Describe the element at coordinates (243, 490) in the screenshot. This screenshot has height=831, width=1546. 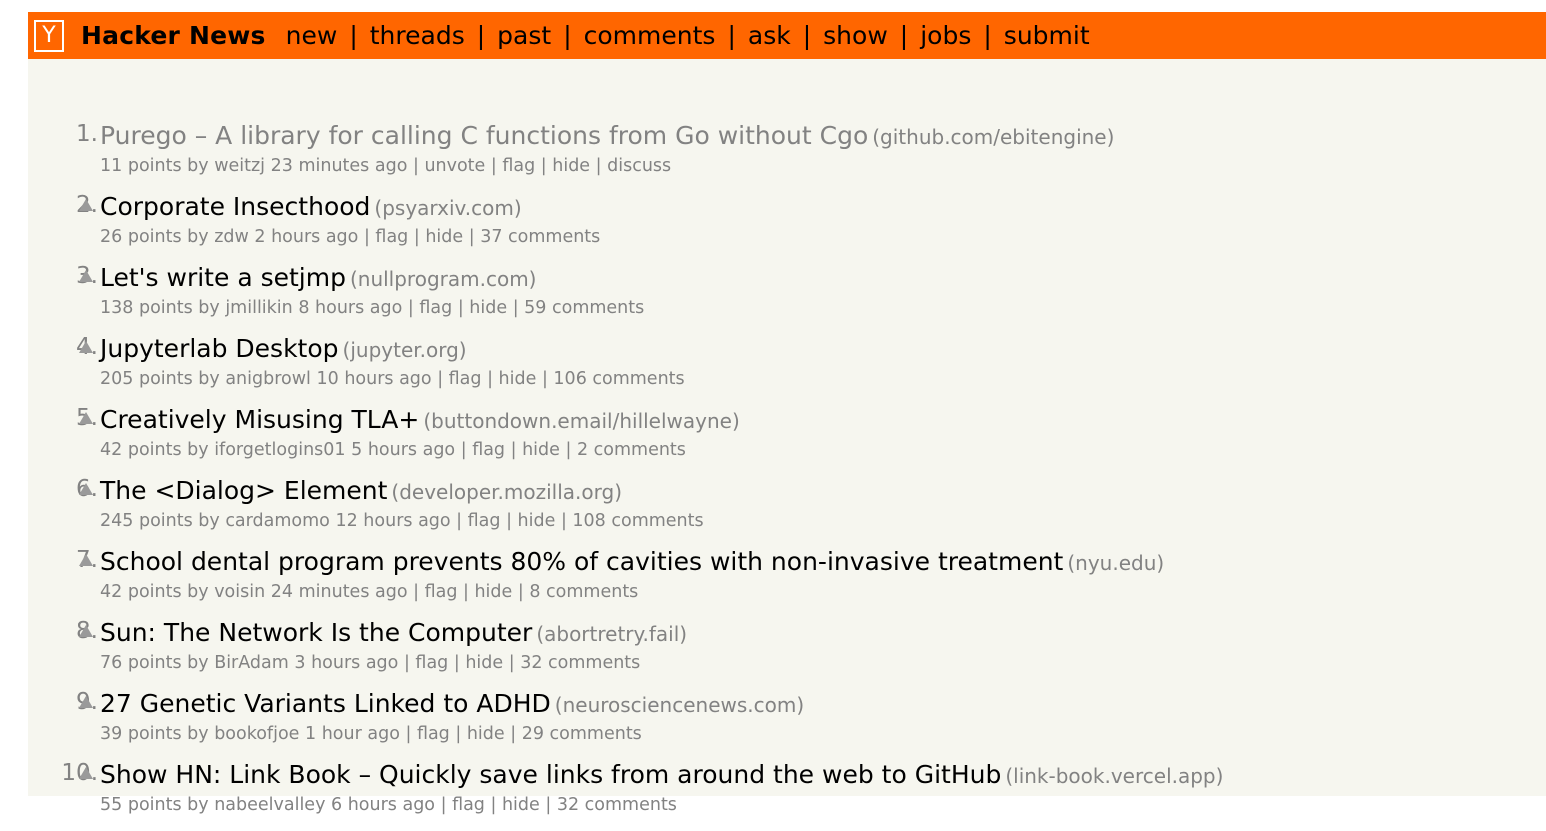
I see `story-title-link: The <Dialog> Element` at that location.